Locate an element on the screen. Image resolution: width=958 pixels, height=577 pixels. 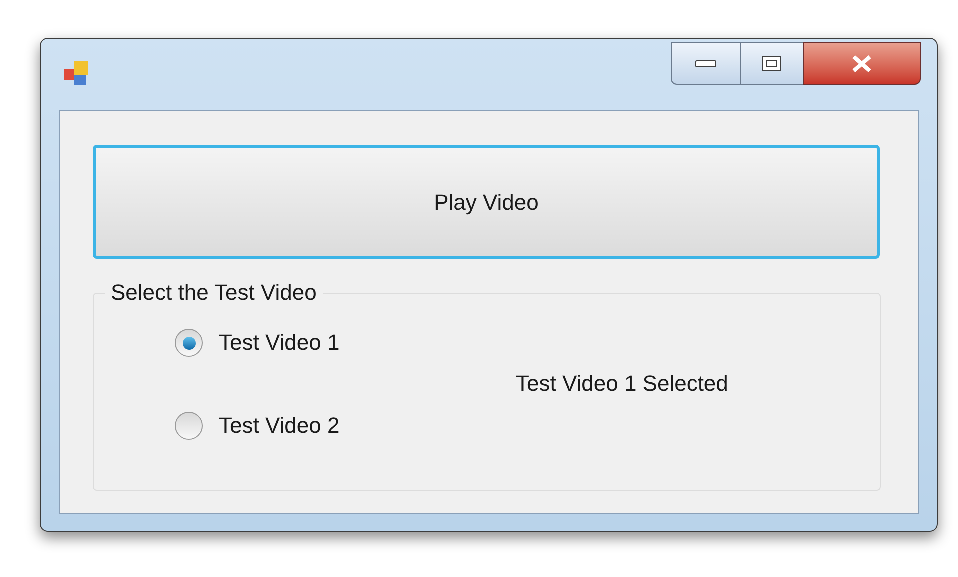
status-label: Test Video 1 Selected is located at coordinates (622, 384).